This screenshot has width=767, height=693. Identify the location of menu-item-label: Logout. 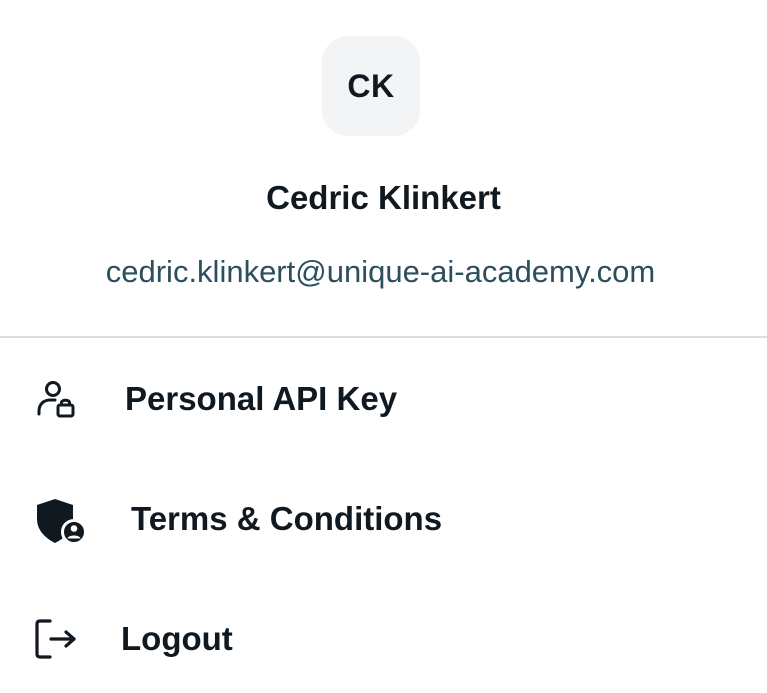
(177, 638).